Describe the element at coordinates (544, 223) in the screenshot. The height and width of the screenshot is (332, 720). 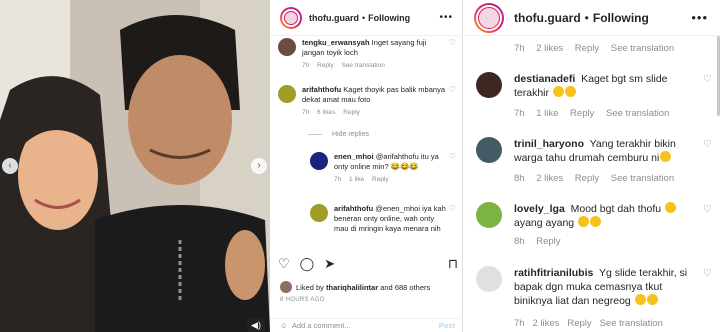
I see `comment-body-line2: ayang ayang` at that location.